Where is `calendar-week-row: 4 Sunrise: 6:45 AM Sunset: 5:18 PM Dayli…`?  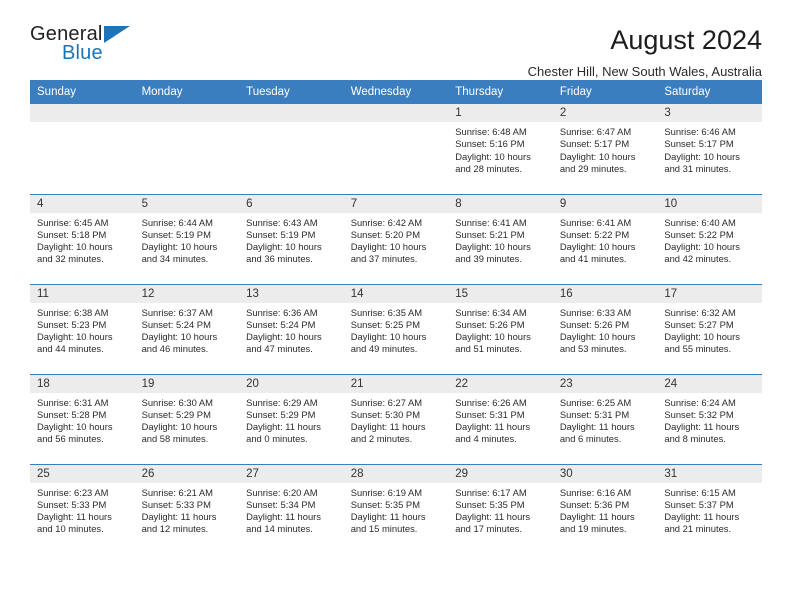
calendar-week-row: 4 Sunrise: 6:45 AM Sunset: 5:18 PM Dayli… is located at coordinates (396, 238).